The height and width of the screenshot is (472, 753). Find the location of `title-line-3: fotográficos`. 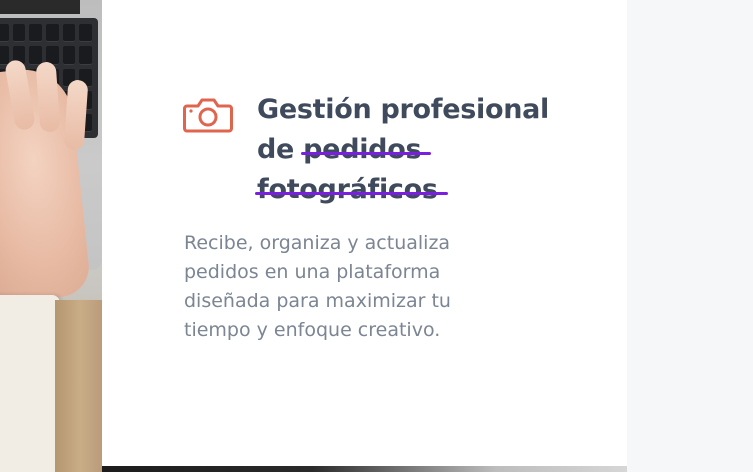

title-line-3: fotográficos is located at coordinates (406, 190).